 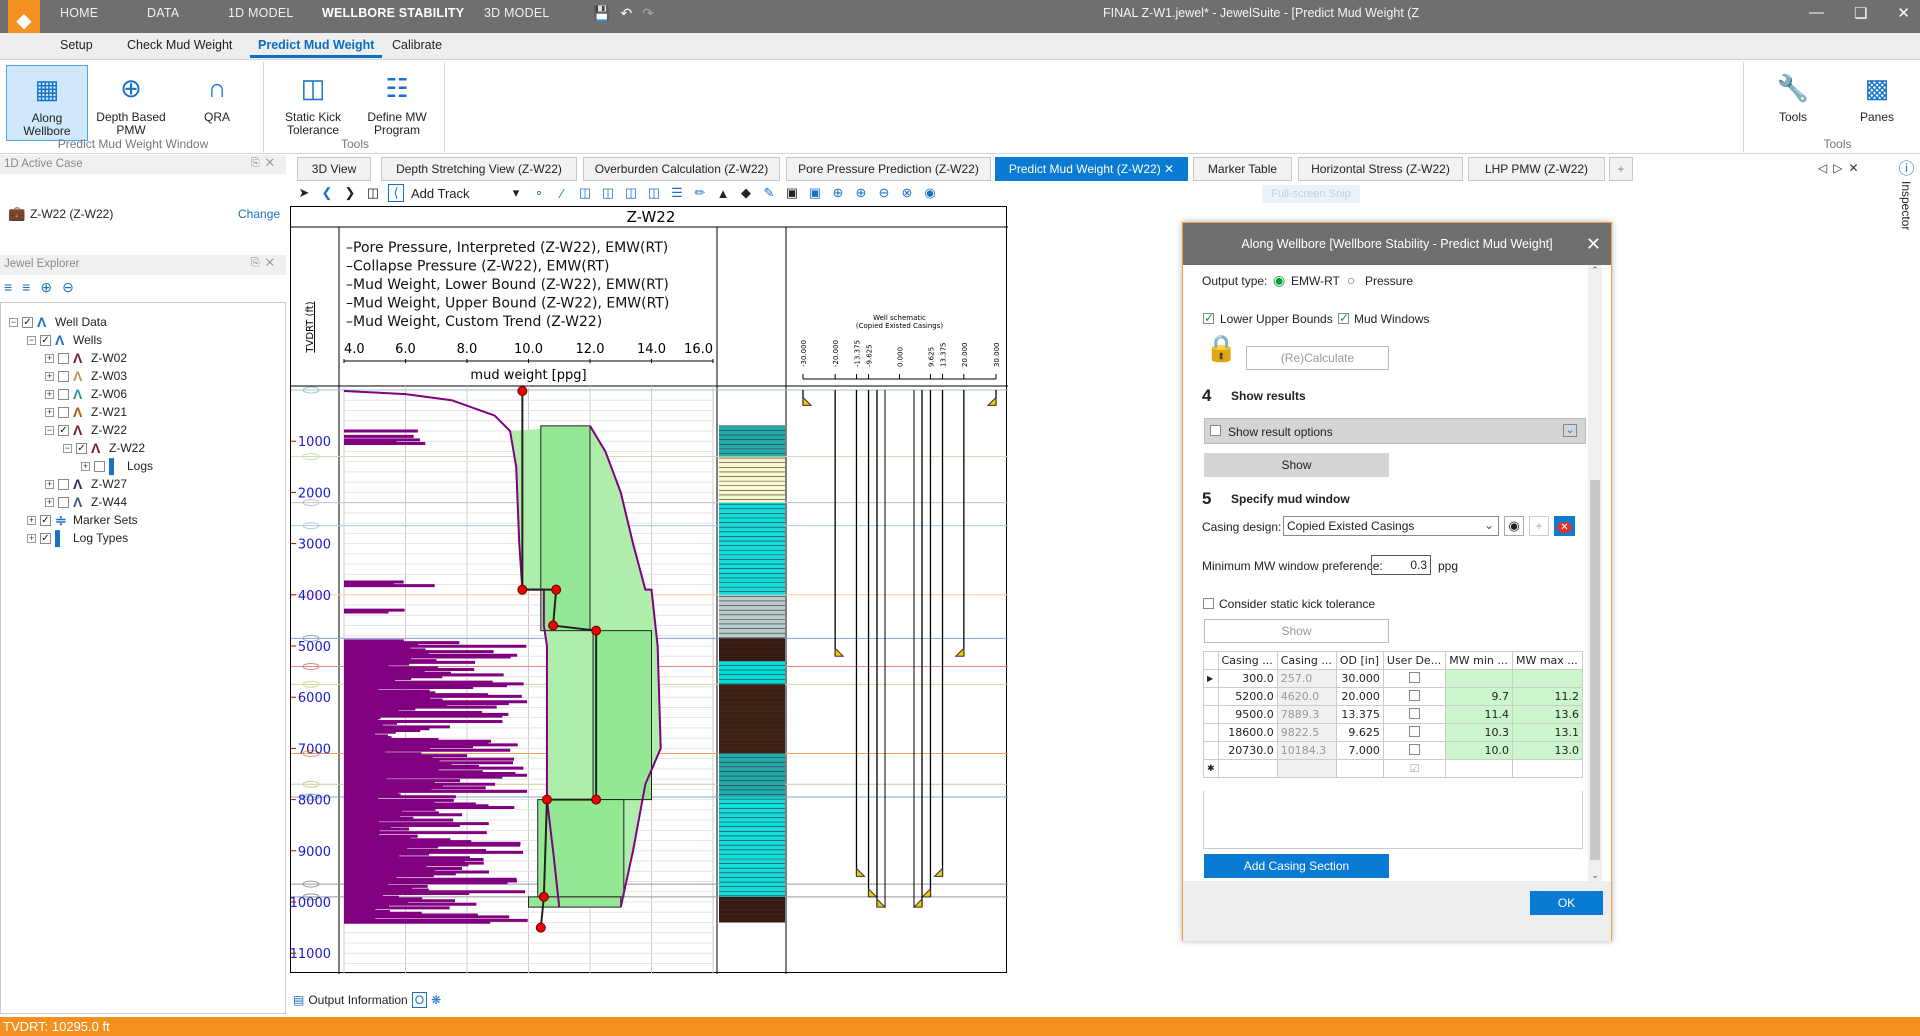 I want to click on new-row: ✱ ☑, so click(x=1393, y=768).